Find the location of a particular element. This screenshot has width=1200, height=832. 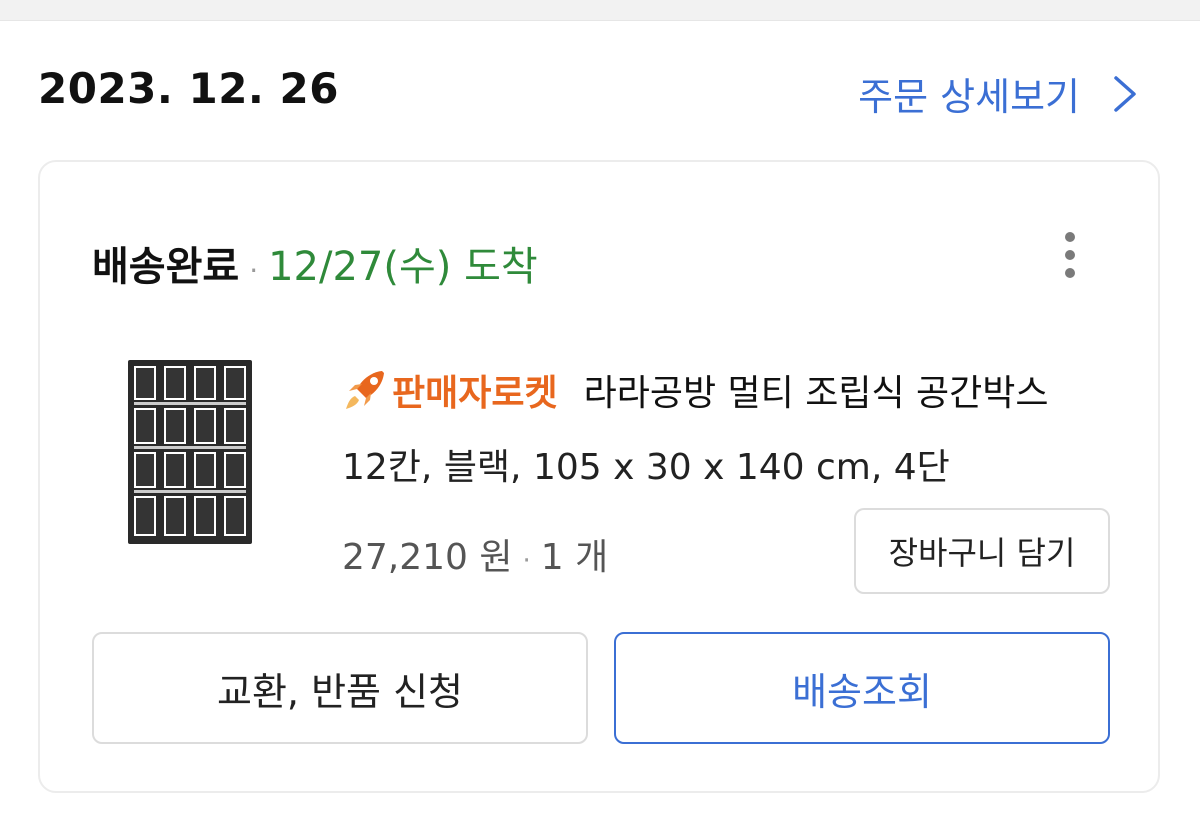

order-detail-link: 주문 상세보기 is located at coordinates (1000, 93).